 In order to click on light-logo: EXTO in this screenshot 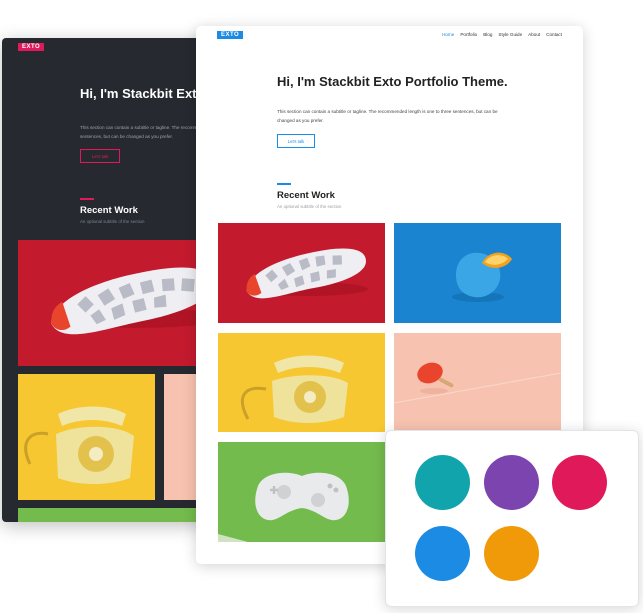, I will do `click(230, 35)`.